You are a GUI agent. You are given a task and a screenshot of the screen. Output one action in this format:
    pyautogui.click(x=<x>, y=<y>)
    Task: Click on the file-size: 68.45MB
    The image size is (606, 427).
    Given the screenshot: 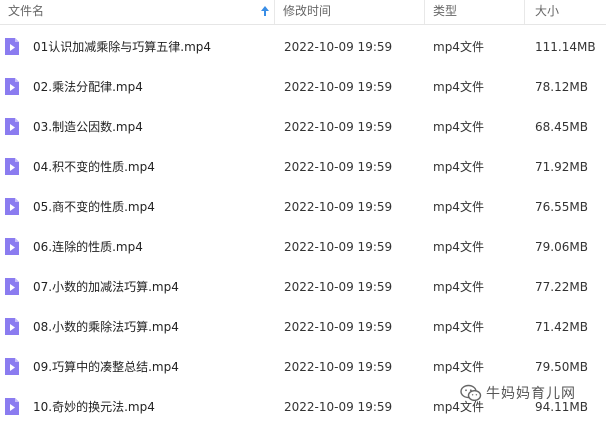 What is the action you would take?
    pyautogui.click(x=561, y=127)
    